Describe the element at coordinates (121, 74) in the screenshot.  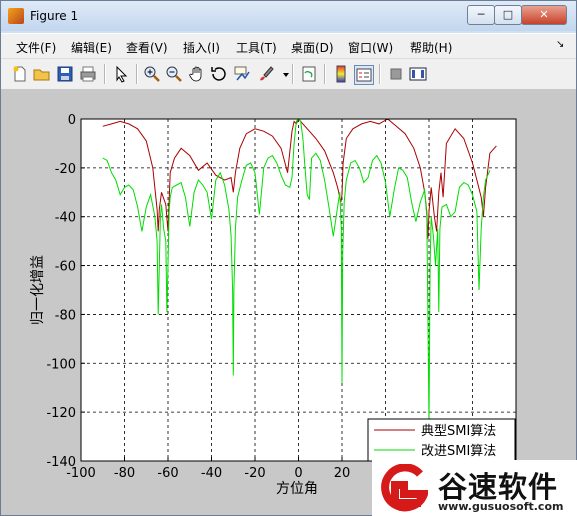
I see `pointer-icon` at that location.